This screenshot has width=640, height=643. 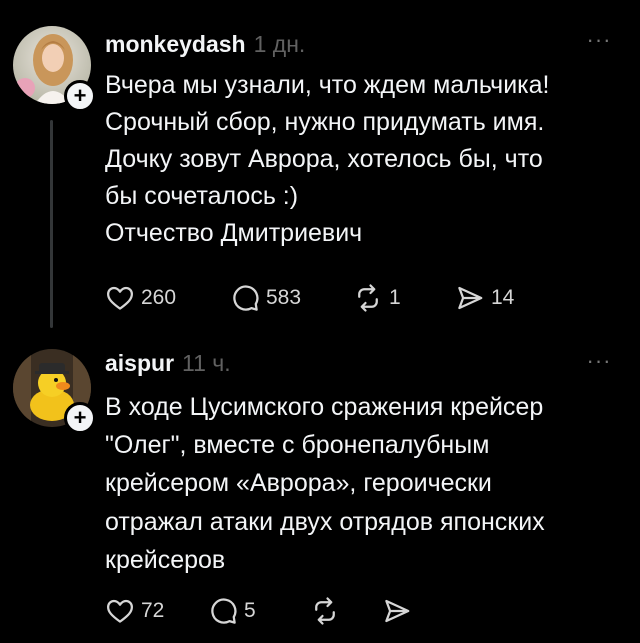 I want to click on post-body-line: Вчера мы узнали, что ждем мальчика!, so click(x=327, y=85).